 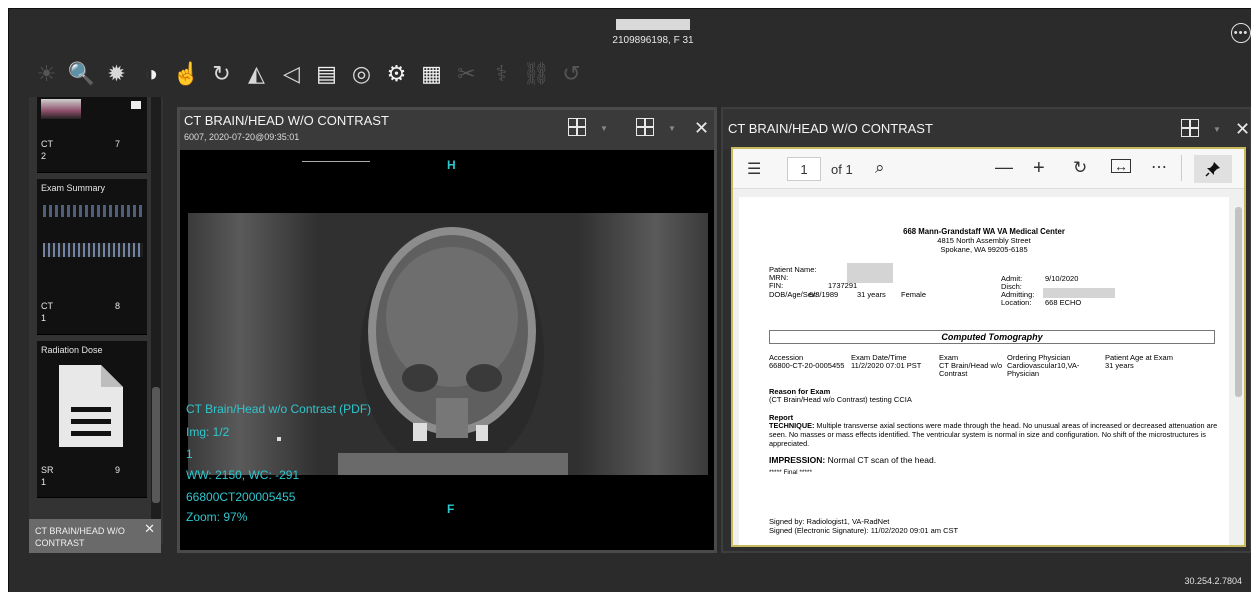 What do you see at coordinates (466, 74) in the screenshot?
I see `tools-icon: ✂` at bounding box center [466, 74].